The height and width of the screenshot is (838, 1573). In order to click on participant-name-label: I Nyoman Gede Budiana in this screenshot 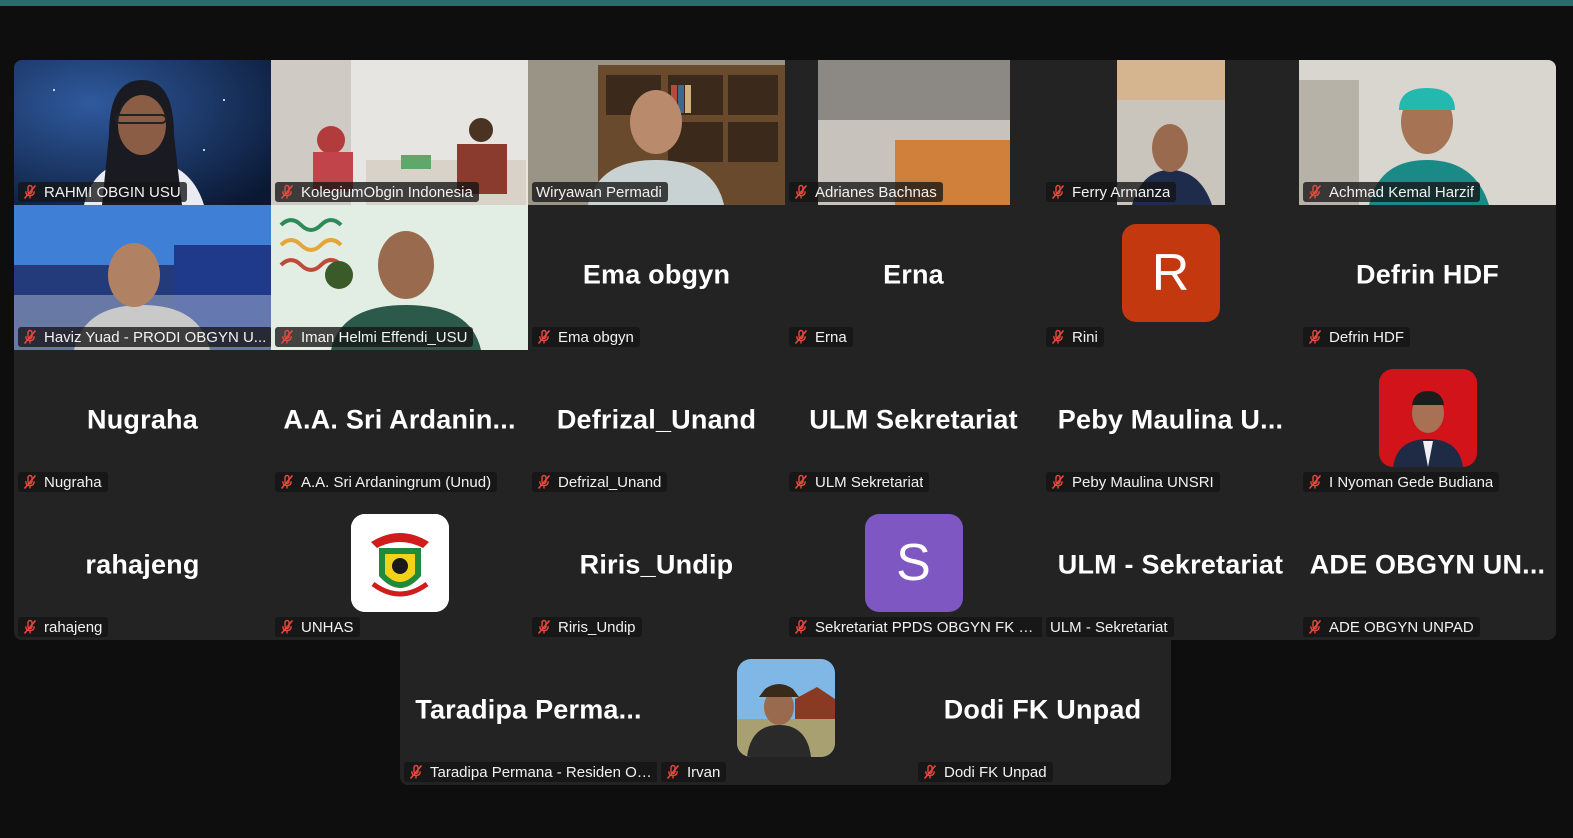, I will do `click(1401, 482)`.